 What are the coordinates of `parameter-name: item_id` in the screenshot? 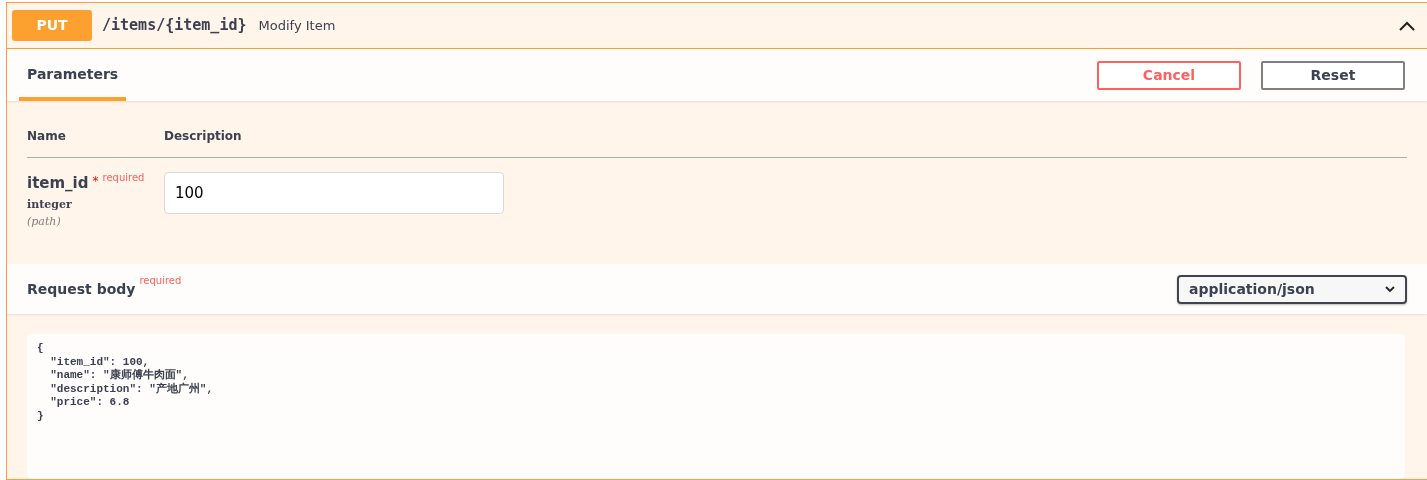 It's located at (58, 183).